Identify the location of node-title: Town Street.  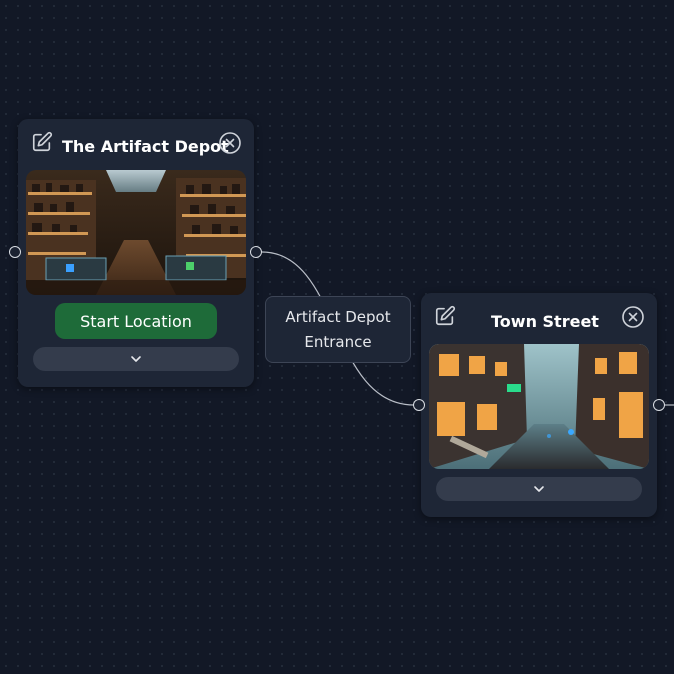
(545, 321).